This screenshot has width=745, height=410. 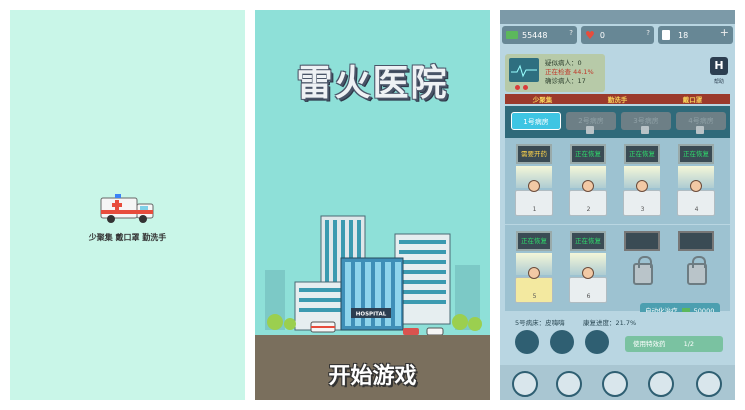 I want to click on tab-label: 2号病房, so click(x=591, y=121).